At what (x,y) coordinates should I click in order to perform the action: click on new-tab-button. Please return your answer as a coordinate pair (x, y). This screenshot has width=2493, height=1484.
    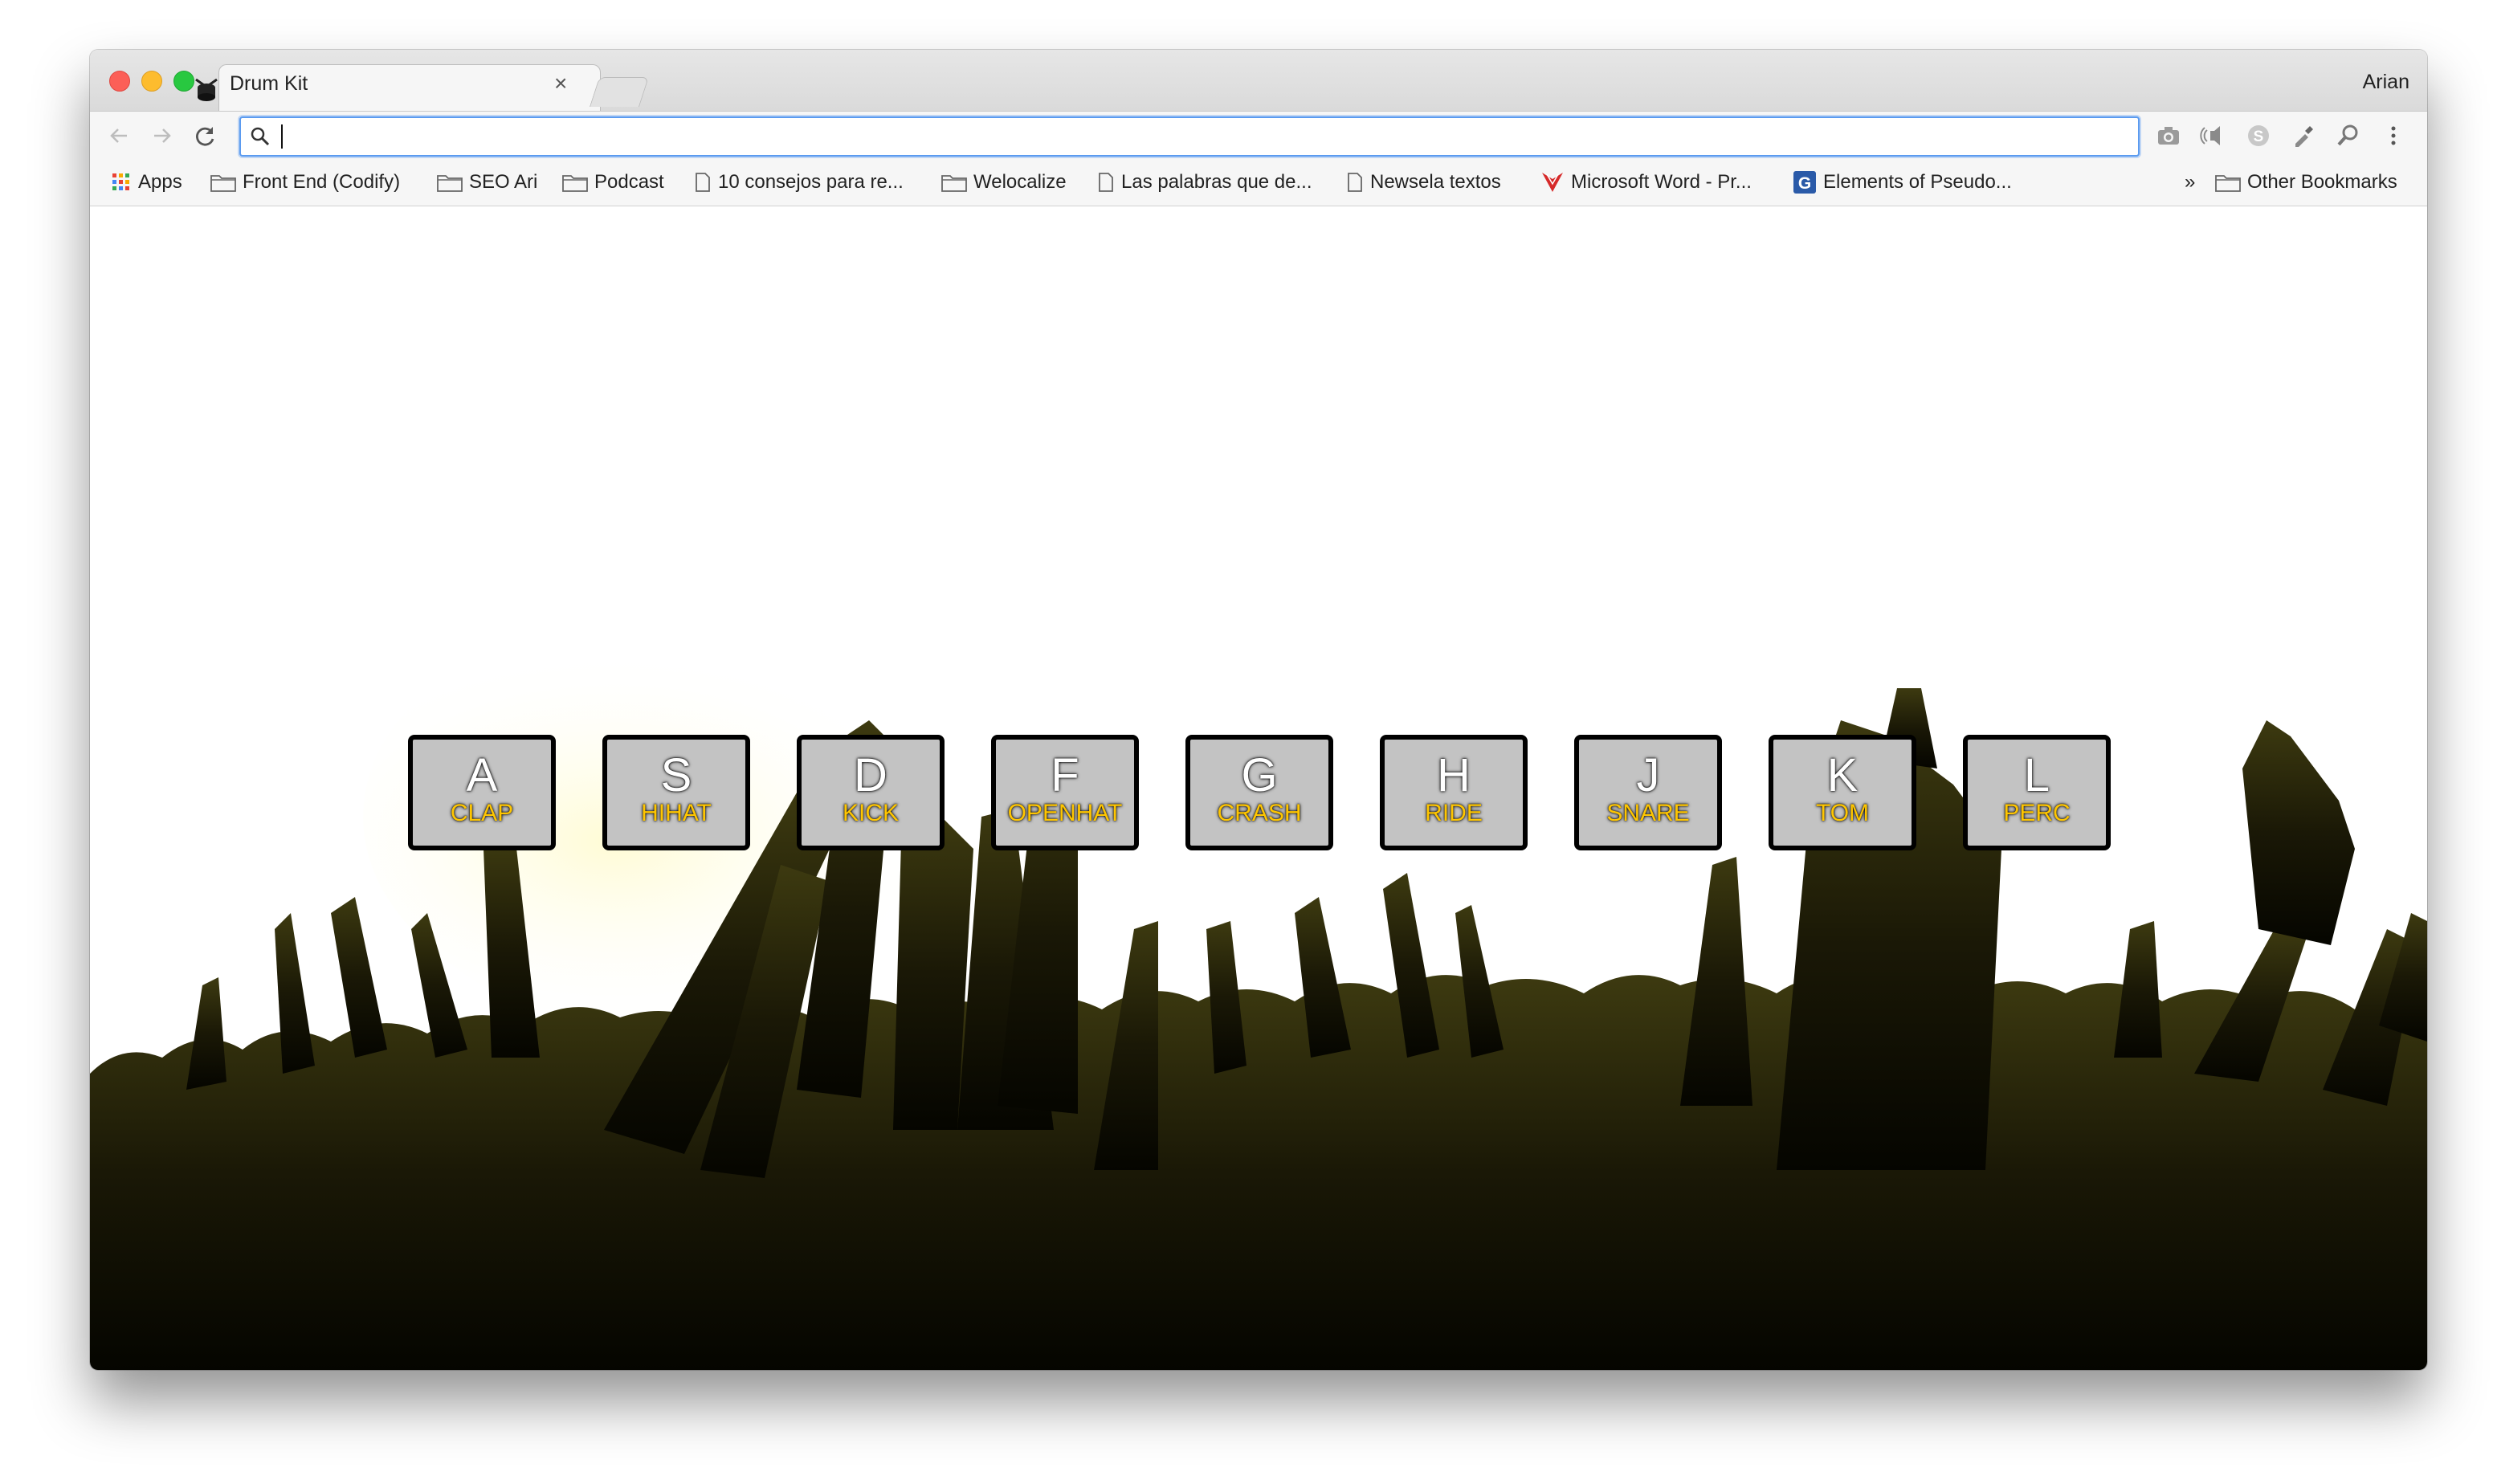
    Looking at the image, I should click on (620, 92).